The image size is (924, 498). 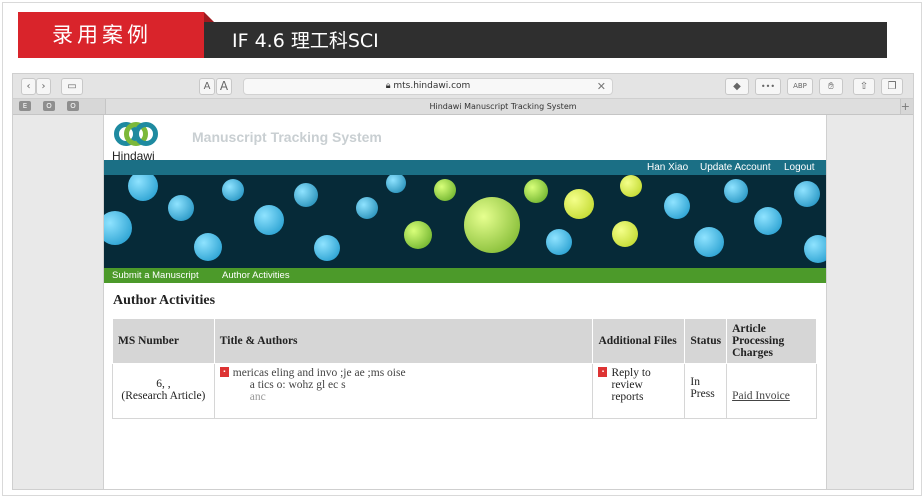 What do you see at coordinates (799, 167) in the screenshot?
I see `logout-link: Logout` at bounding box center [799, 167].